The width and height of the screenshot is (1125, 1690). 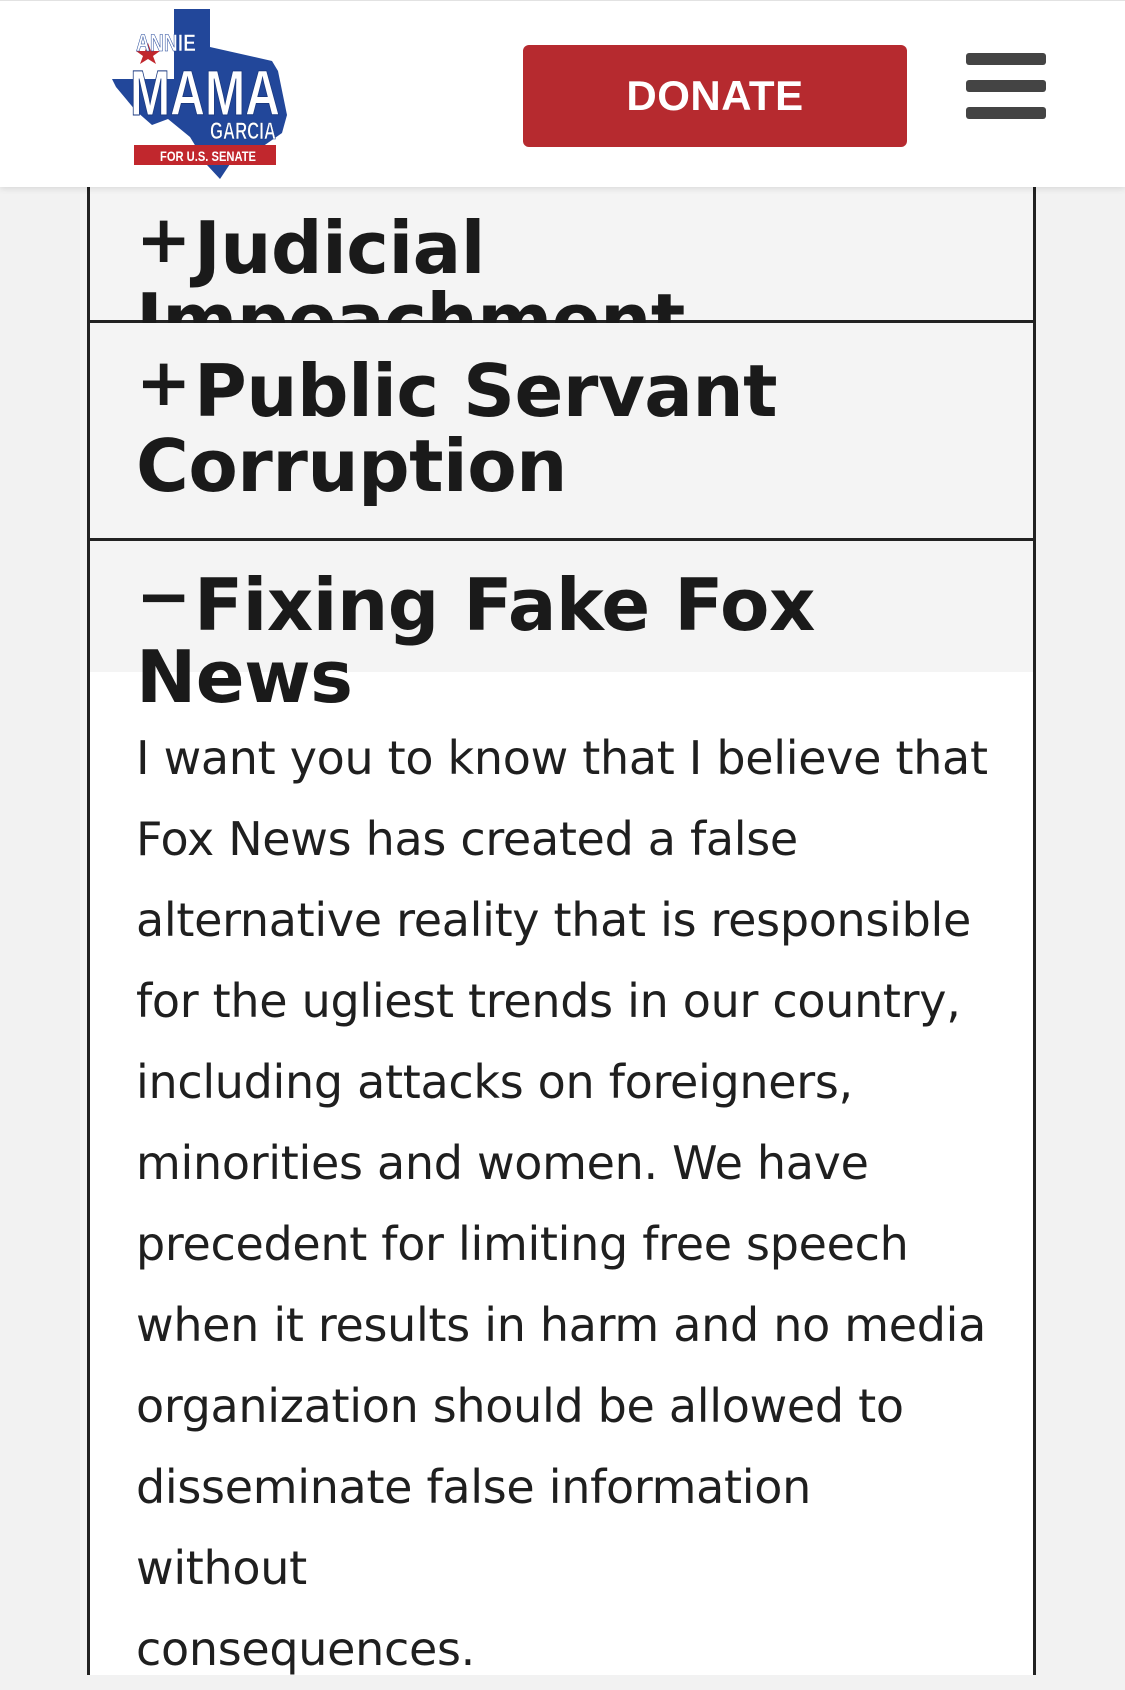 I want to click on accordion-item-judicial-impeachment: +Judicial Impeachment, so click(x=561, y=271).